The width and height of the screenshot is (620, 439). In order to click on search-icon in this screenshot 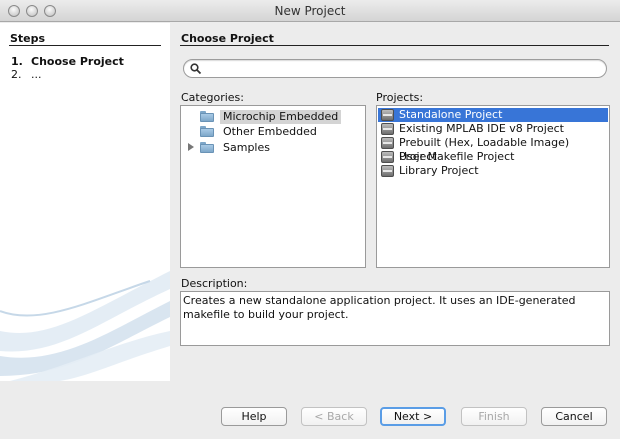, I will do `click(196, 69)`.